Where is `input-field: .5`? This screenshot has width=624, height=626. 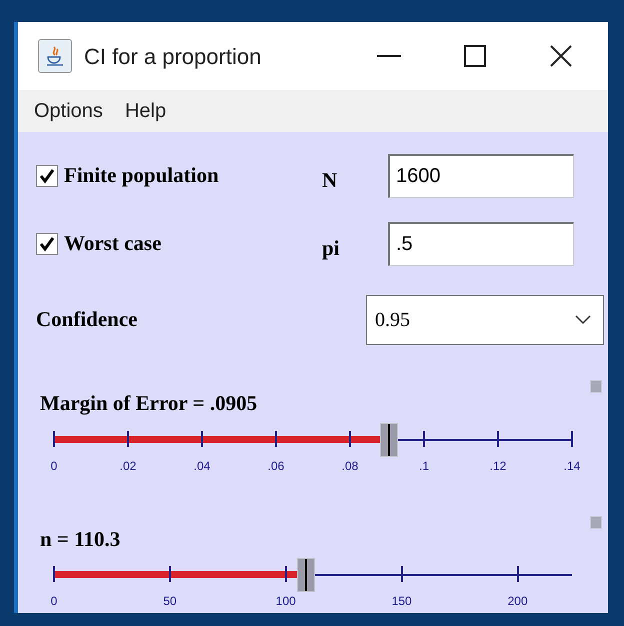
input-field: .5 is located at coordinates (481, 244).